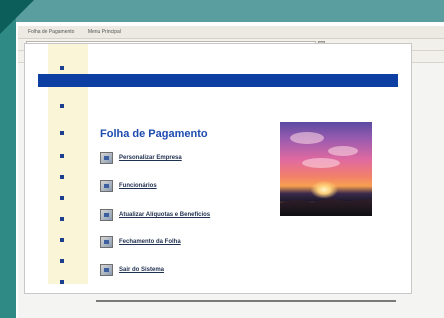 The height and width of the screenshot is (318, 444). I want to click on teal-frame-left, so click(8, 159).